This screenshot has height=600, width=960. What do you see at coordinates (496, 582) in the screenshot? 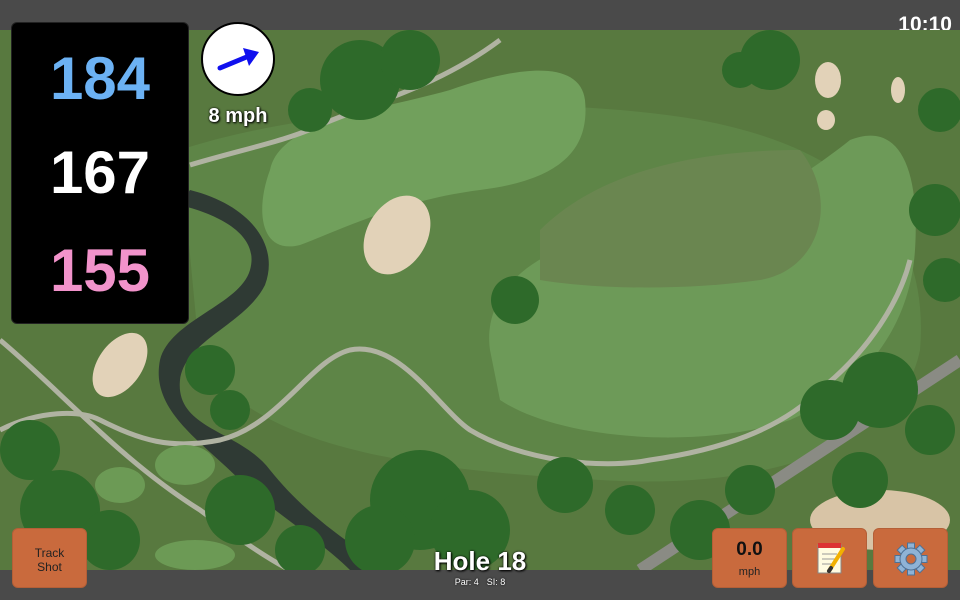
I see `stroke-index-label: SI: 8` at bounding box center [496, 582].